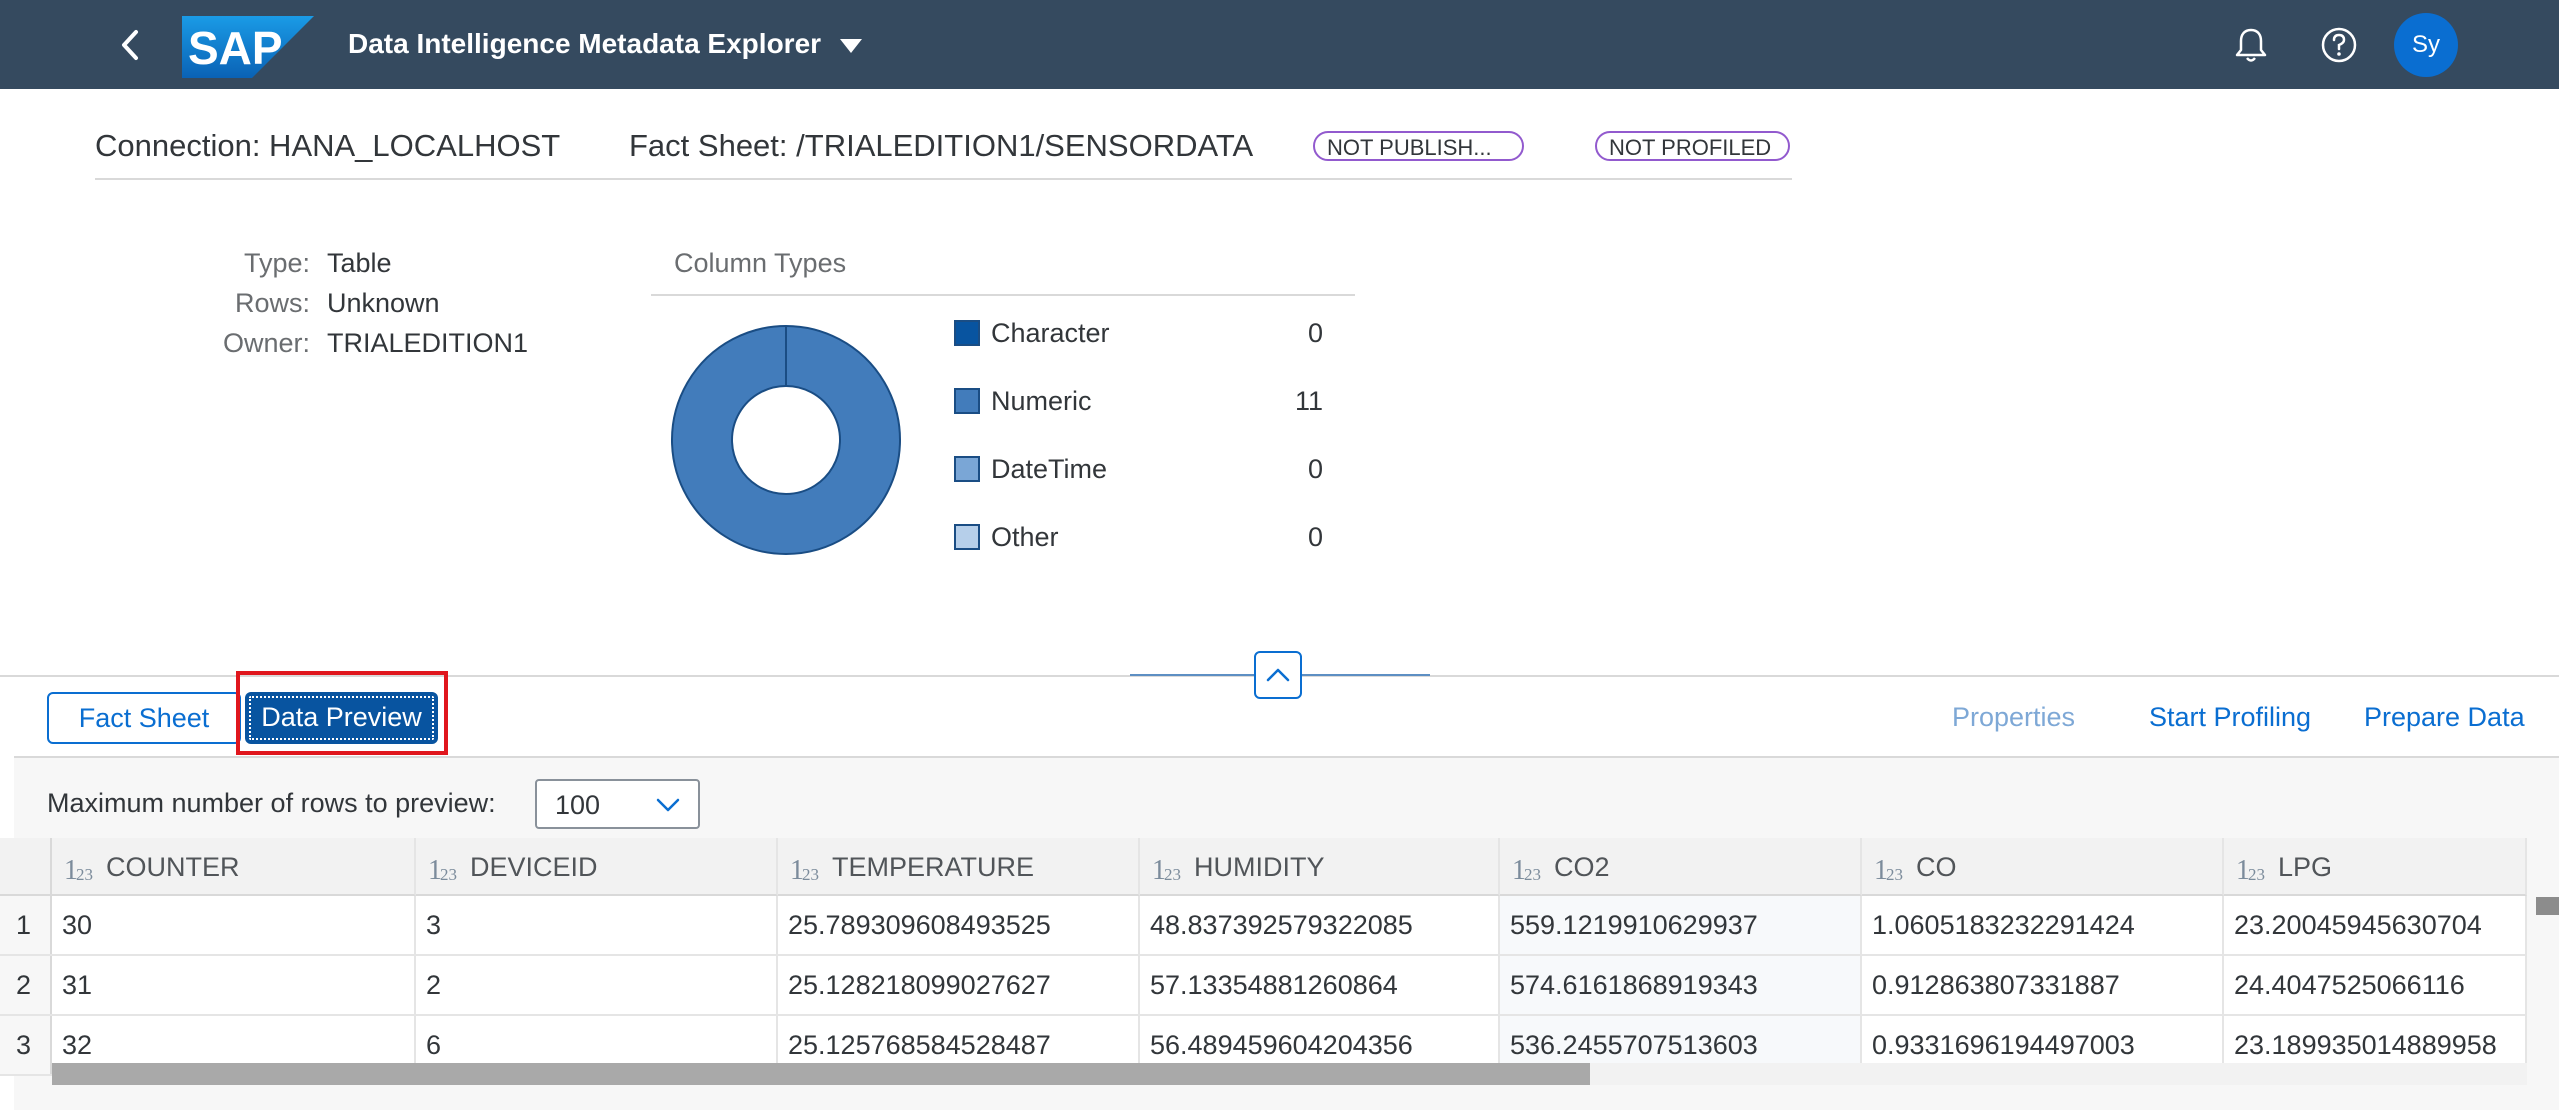 The width and height of the screenshot is (2559, 1110). What do you see at coordinates (2013, 717) in the screenshot?
I see `properties-button: Properties` at bounding box center [2013, 717].